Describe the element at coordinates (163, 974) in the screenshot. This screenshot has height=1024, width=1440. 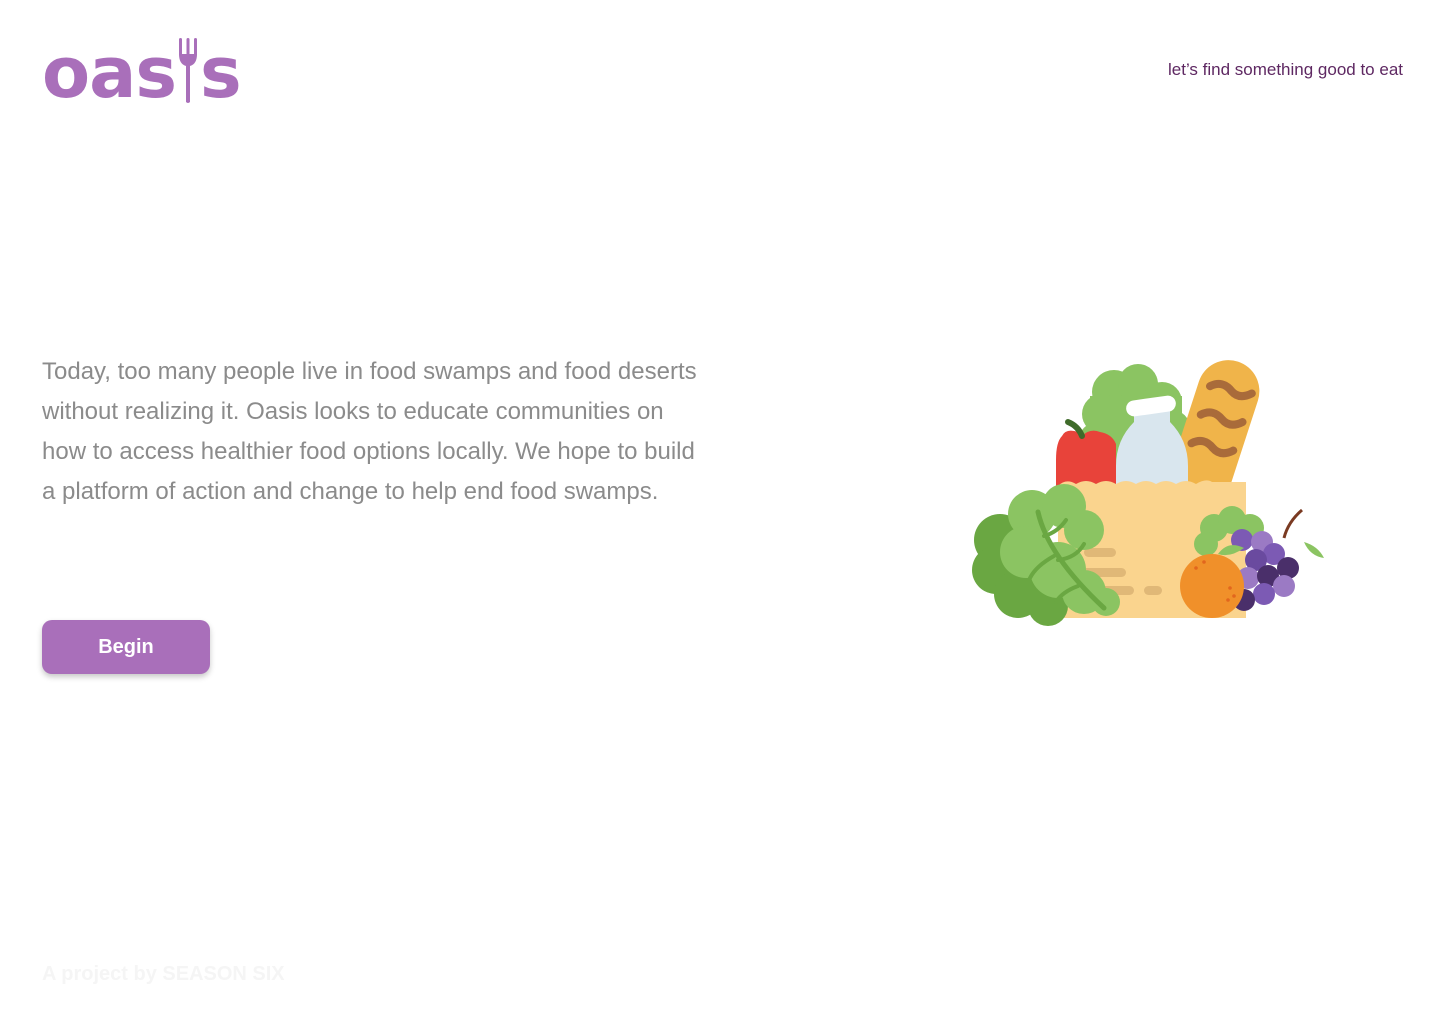
I see `footer-credit: A project by SEASON SIX` at that location.